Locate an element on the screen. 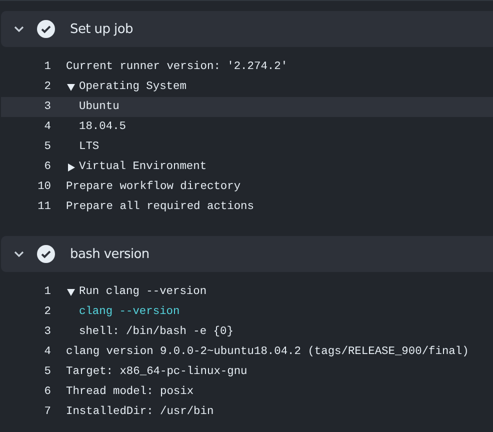 This screenshot has height=432, width=493. log-text: Thread model: posix is located at coordinates (130, 392).